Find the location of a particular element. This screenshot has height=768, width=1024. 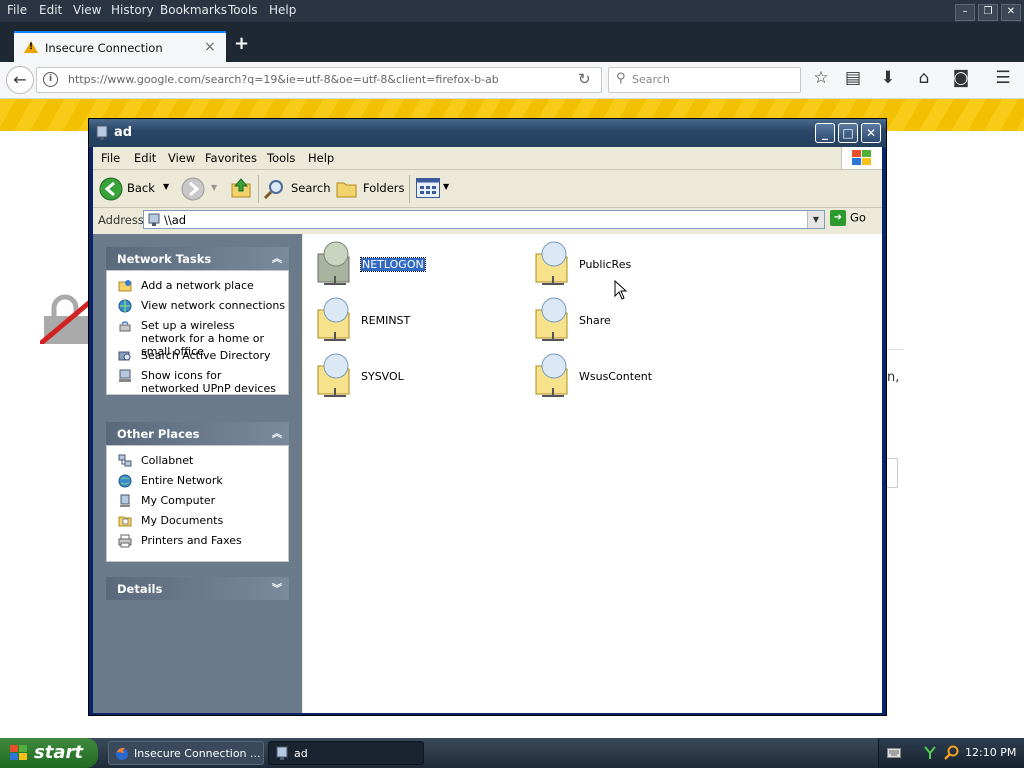

explorer-menu-tools: Tools is located at coordinates (281, 158).